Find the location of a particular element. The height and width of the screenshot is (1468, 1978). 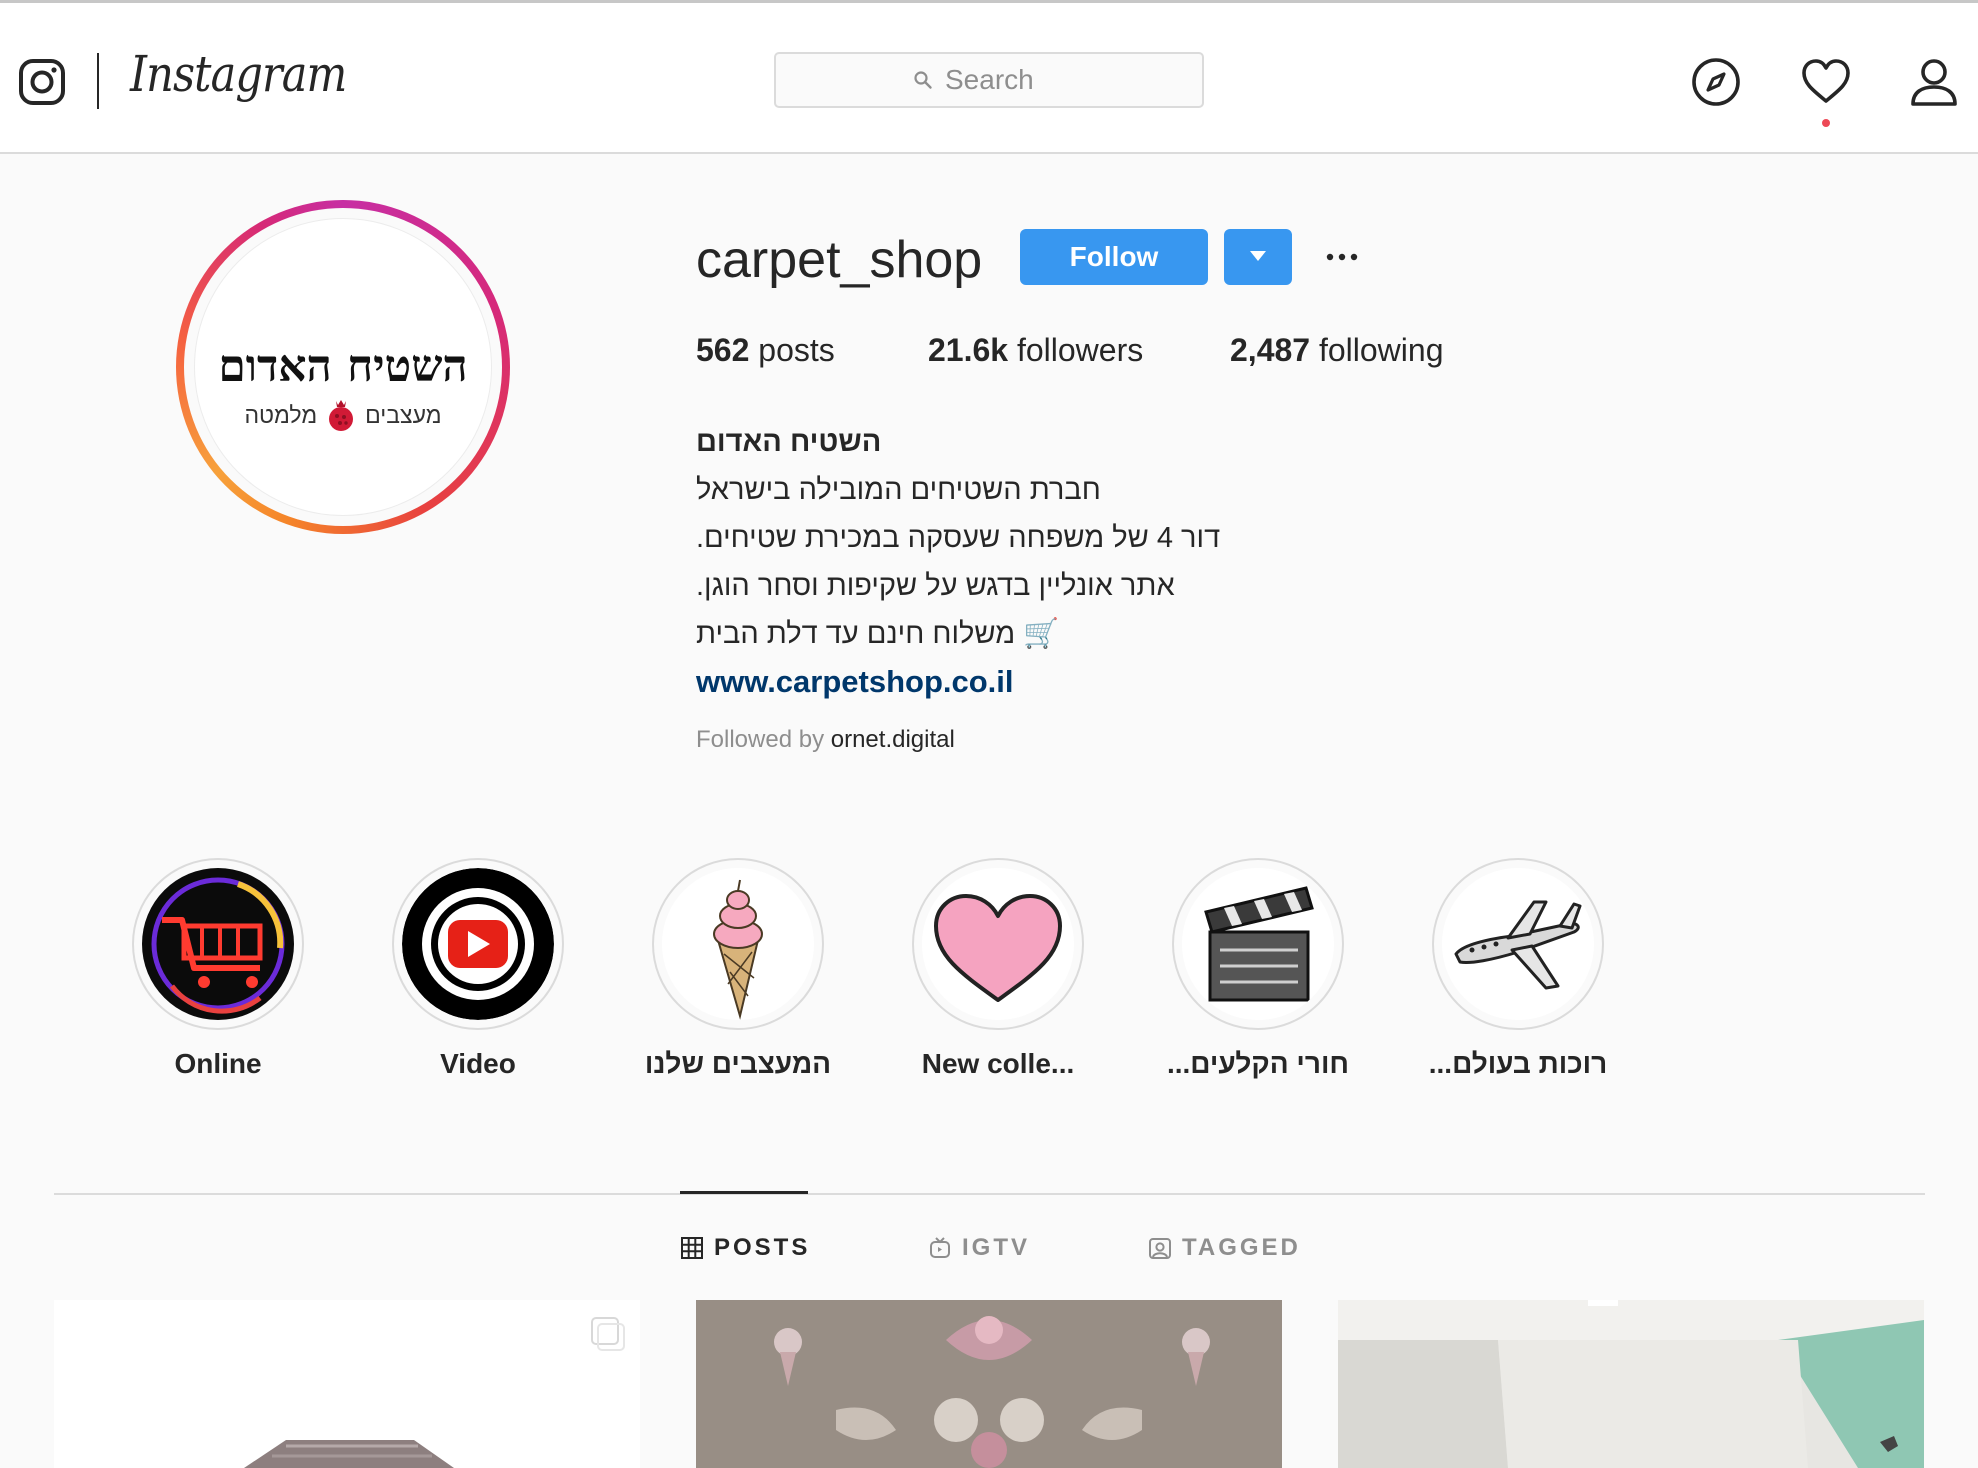

clapperboard-icon is located at coordinates (1258, 944).